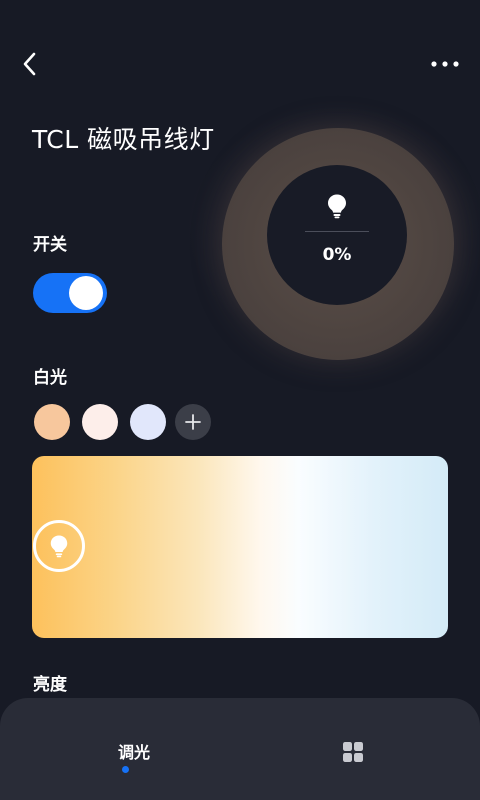 This screenshot has height=800, width=480. Describe the element at coordinates (50, 685) in the screenshot. I see `brightness-label: 亮度` at that location.